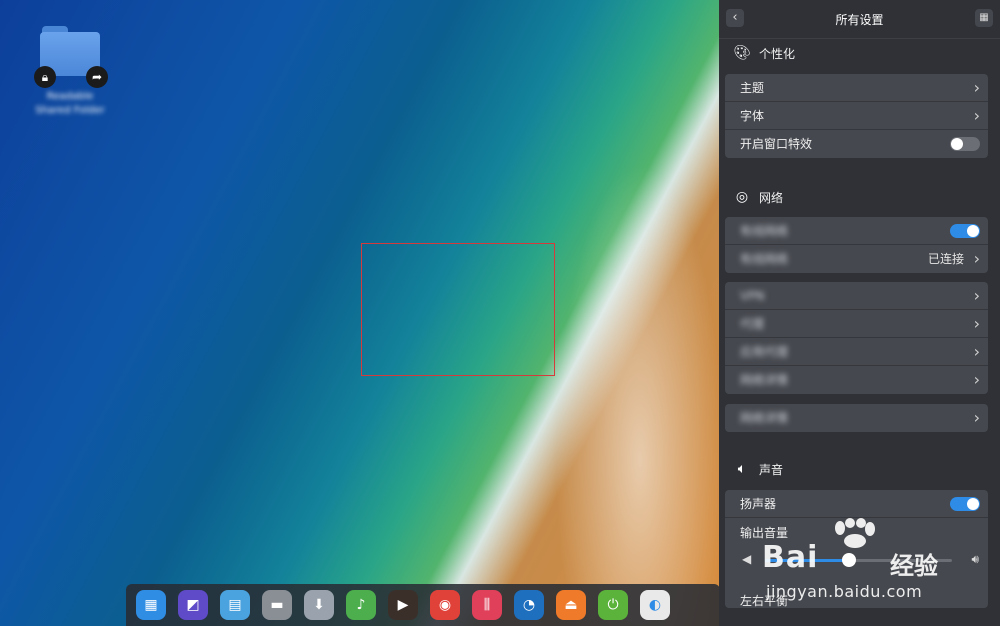 The height and width of the screenshot is (626, 1000). I want to click on volume-high-icon: 🔊︎, so click(975, 559).